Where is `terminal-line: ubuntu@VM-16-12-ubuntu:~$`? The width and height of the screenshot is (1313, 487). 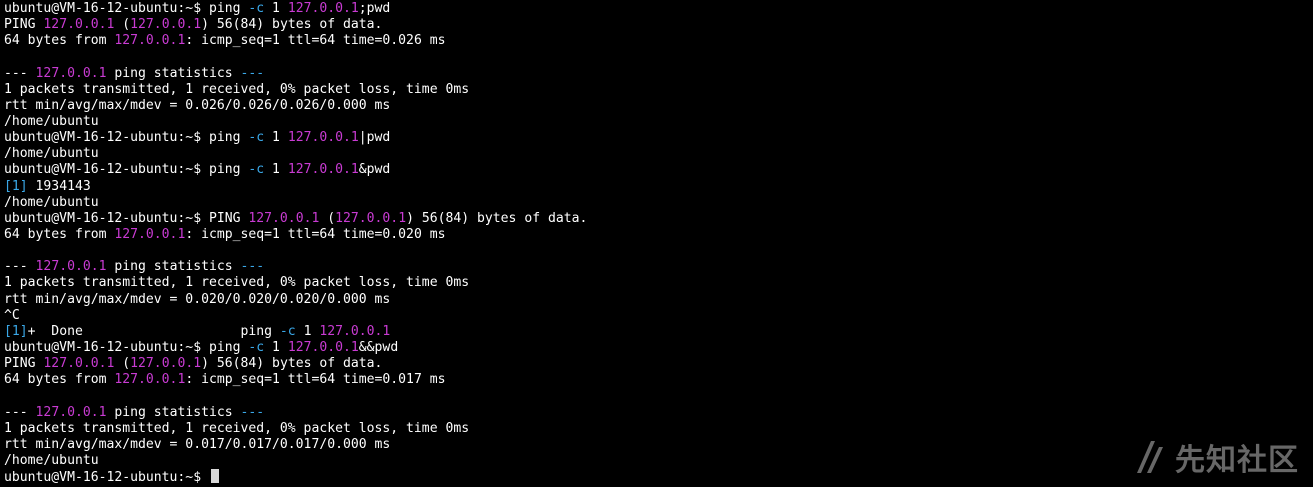
terminal-line: ubuntu@VM-16-12-ubuntu:~$ is located at coordinates (658, 477).